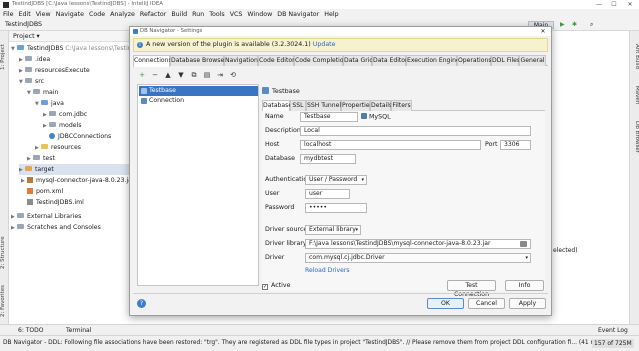 This screenshot has height=351, width=639. What do you see at coordinates (45, 191) in the screenshot?
I see `tree-item-pom: pom.xml` at bounding box center [45, 191].